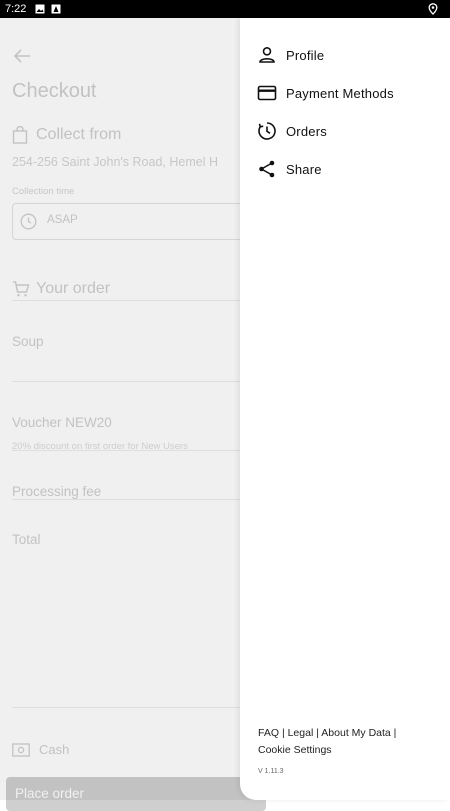 The image size is (450, 811). What do you see at coordinates (295, 750) in the screenshot?
I see `cookie-settings-link: Cookie Settings` at bounding box center [295, 750].